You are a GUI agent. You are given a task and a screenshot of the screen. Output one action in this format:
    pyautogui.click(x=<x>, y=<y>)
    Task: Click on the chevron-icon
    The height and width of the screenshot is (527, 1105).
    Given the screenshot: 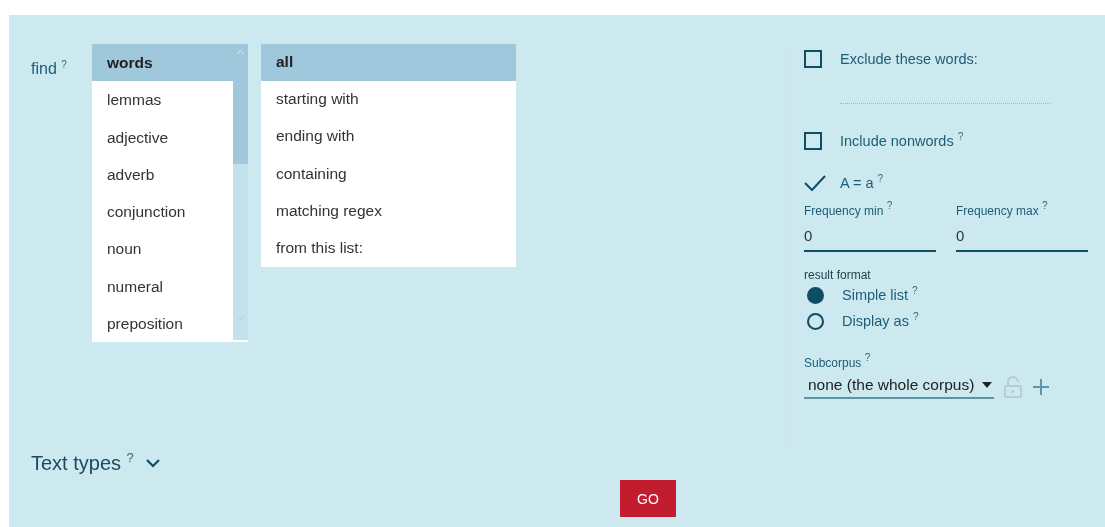 What is the action you would take?
    pyautogui.click(x=152, y=463)
    